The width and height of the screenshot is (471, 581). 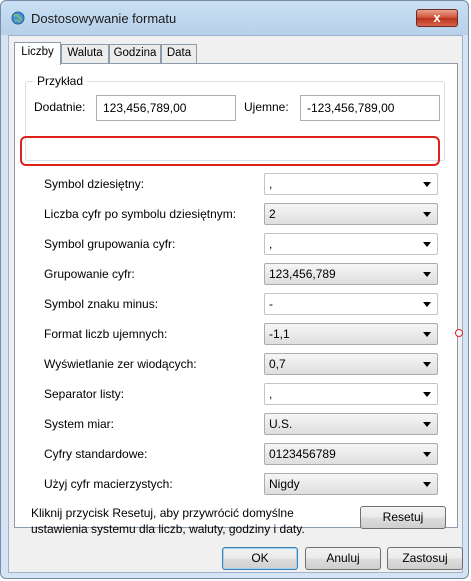 What do you see at coordinates (425, 558) in the screenshot?
I see `apply-button: Zastosuj` at bounding box center [425, 558].